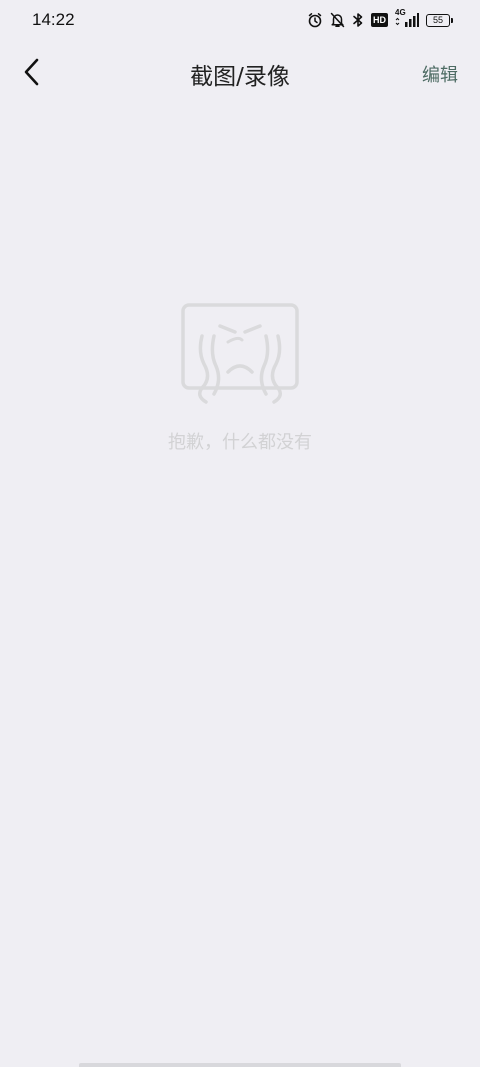 The image size is (480, 1067). I want to click on battery-indicator: 55, so click(439, 20).